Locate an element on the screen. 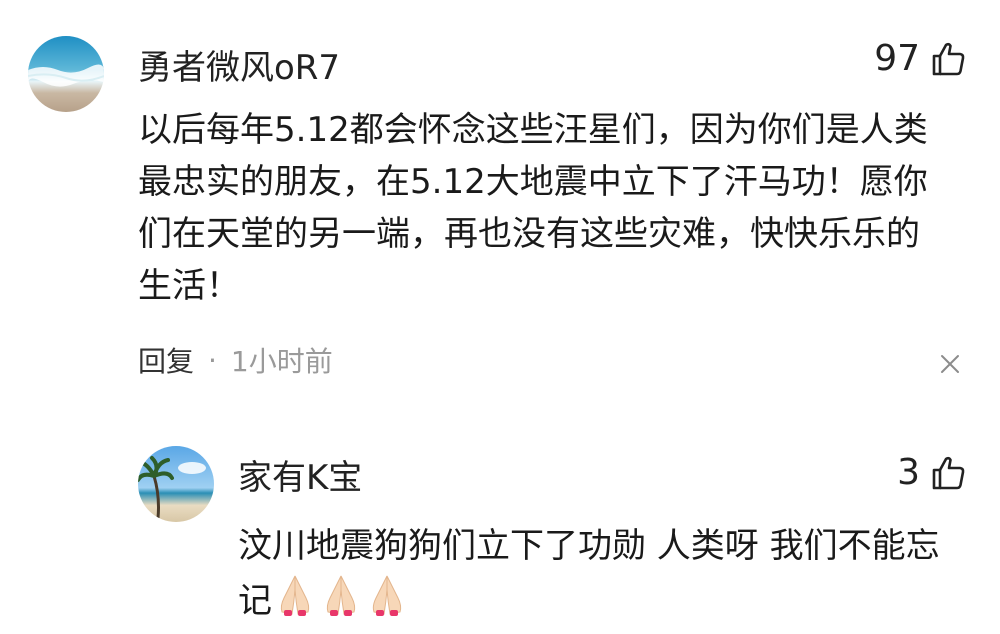 The image size is (1000, 634). like-control: 97 is located at coordinates (920, 58).